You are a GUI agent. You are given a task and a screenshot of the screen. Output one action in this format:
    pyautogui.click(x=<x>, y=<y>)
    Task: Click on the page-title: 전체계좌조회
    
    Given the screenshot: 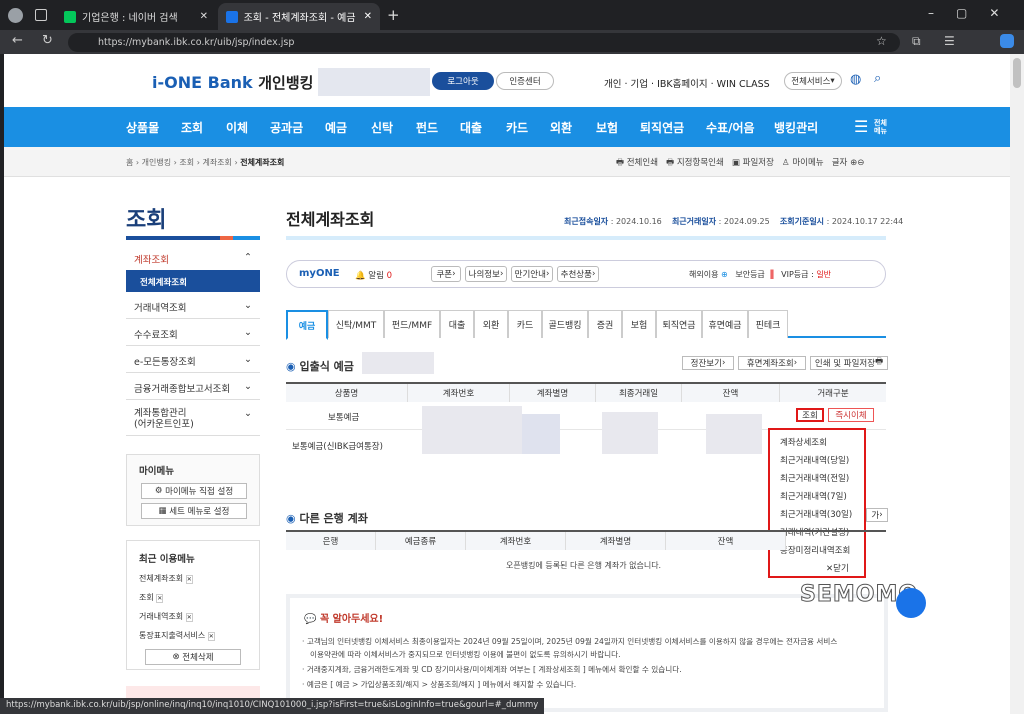 What is the action you would take?
    pyautogui.click(x=330, y=219)
    